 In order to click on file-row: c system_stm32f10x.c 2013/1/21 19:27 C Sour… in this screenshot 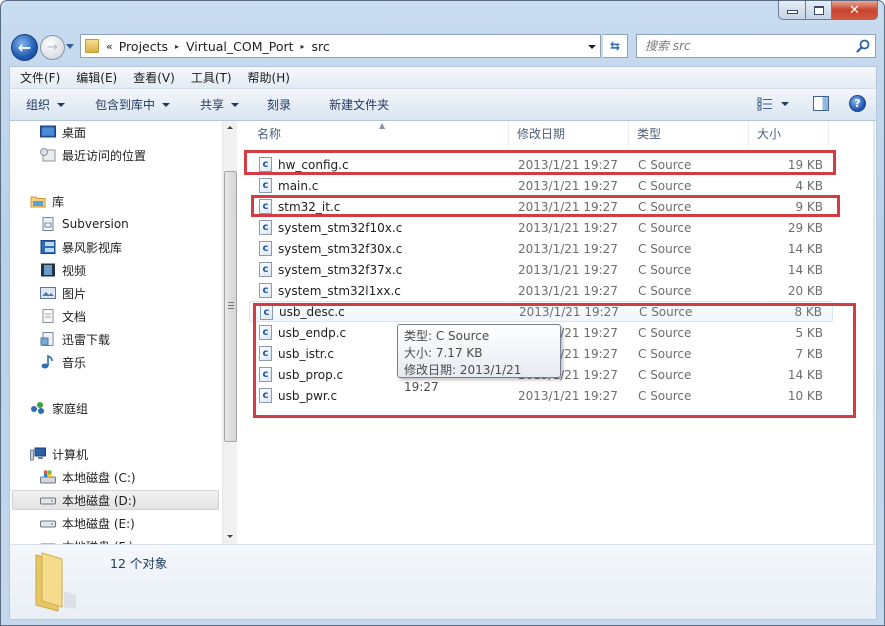, I will do `click(541, 227)`.